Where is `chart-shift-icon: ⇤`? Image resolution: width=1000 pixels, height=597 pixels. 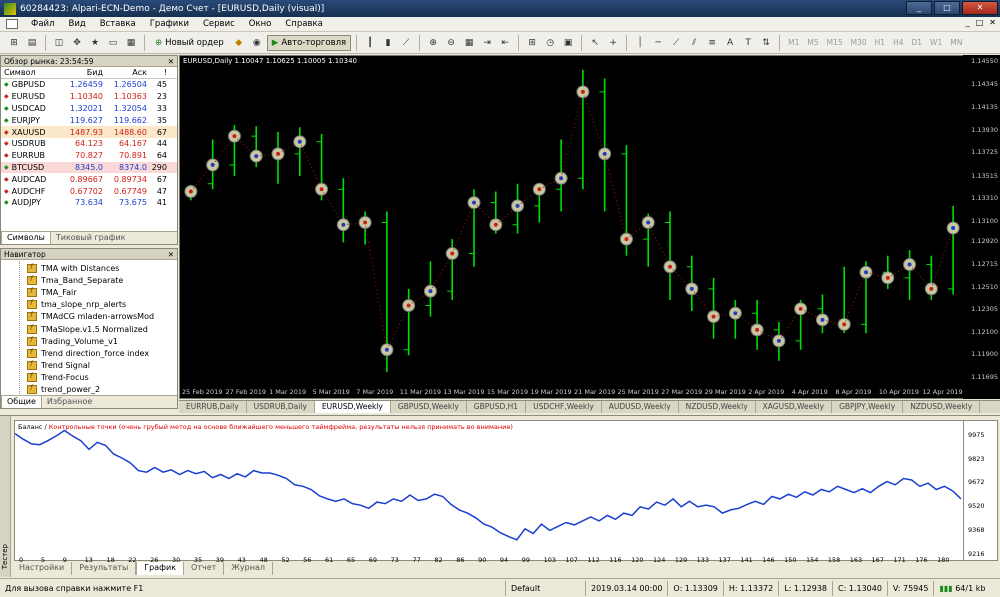 chart-shift-icon: ⇤ is located at coordinates (505, 43).